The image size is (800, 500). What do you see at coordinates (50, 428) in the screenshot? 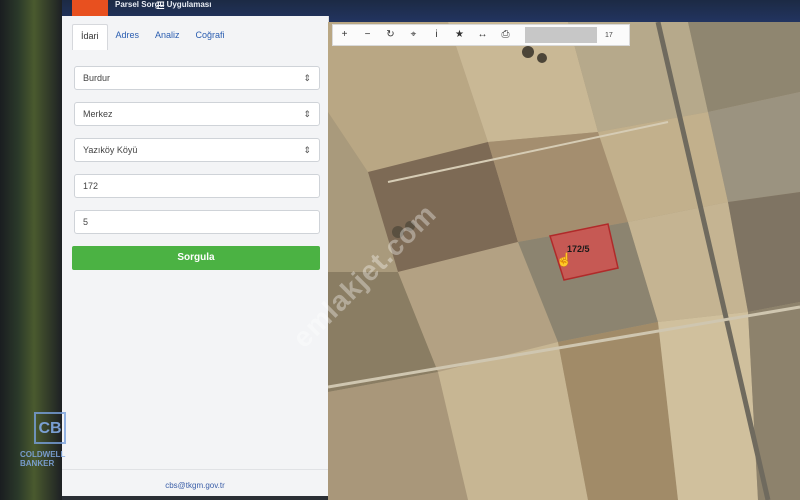
I see `brand-logo-icon: CB` at bounding box center [50, 428].